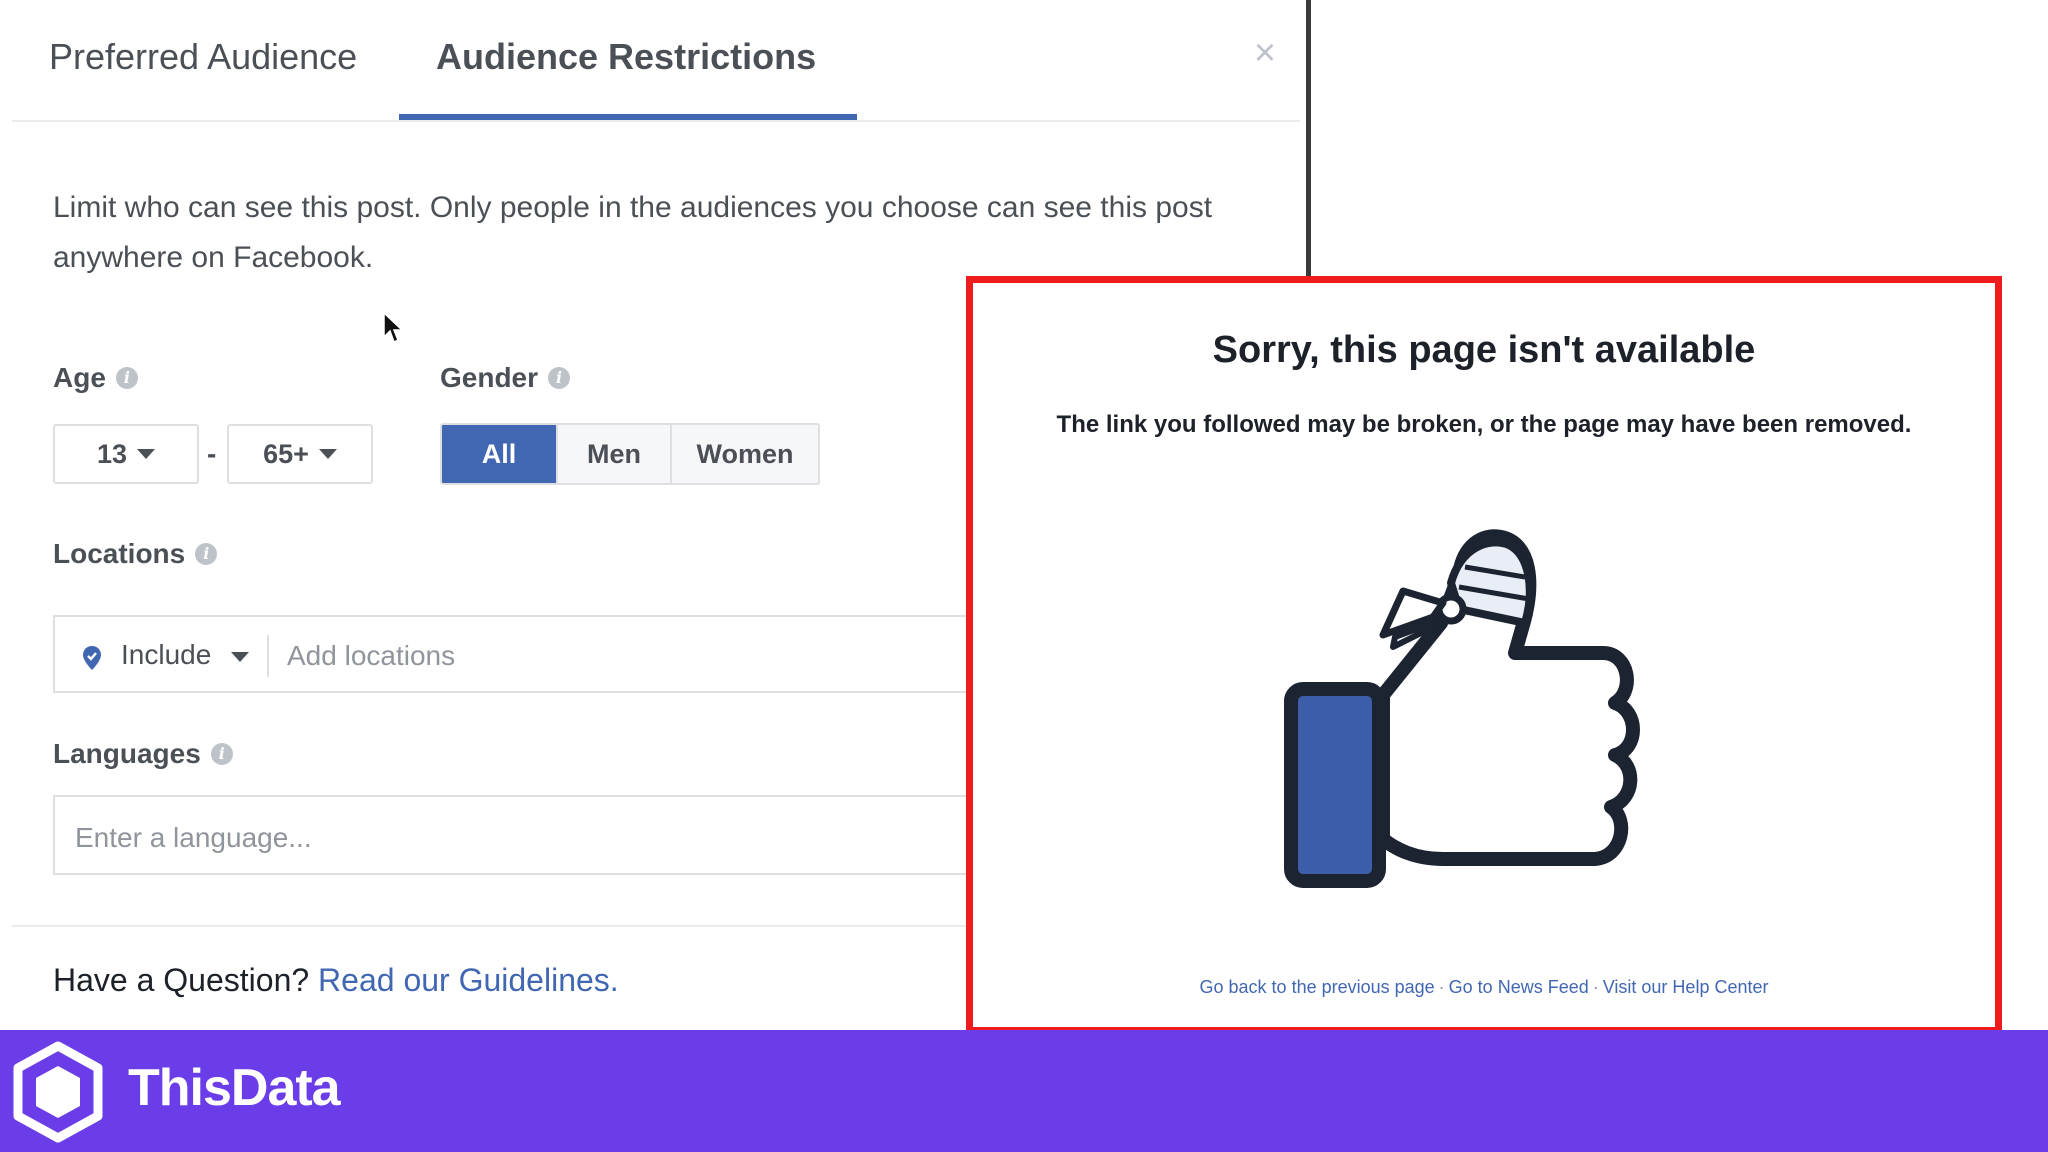 The height and width of the screenshot is (1152, 2048). I want to click on tab-preferred-audience: Preferred Audience, so click(203, 57).